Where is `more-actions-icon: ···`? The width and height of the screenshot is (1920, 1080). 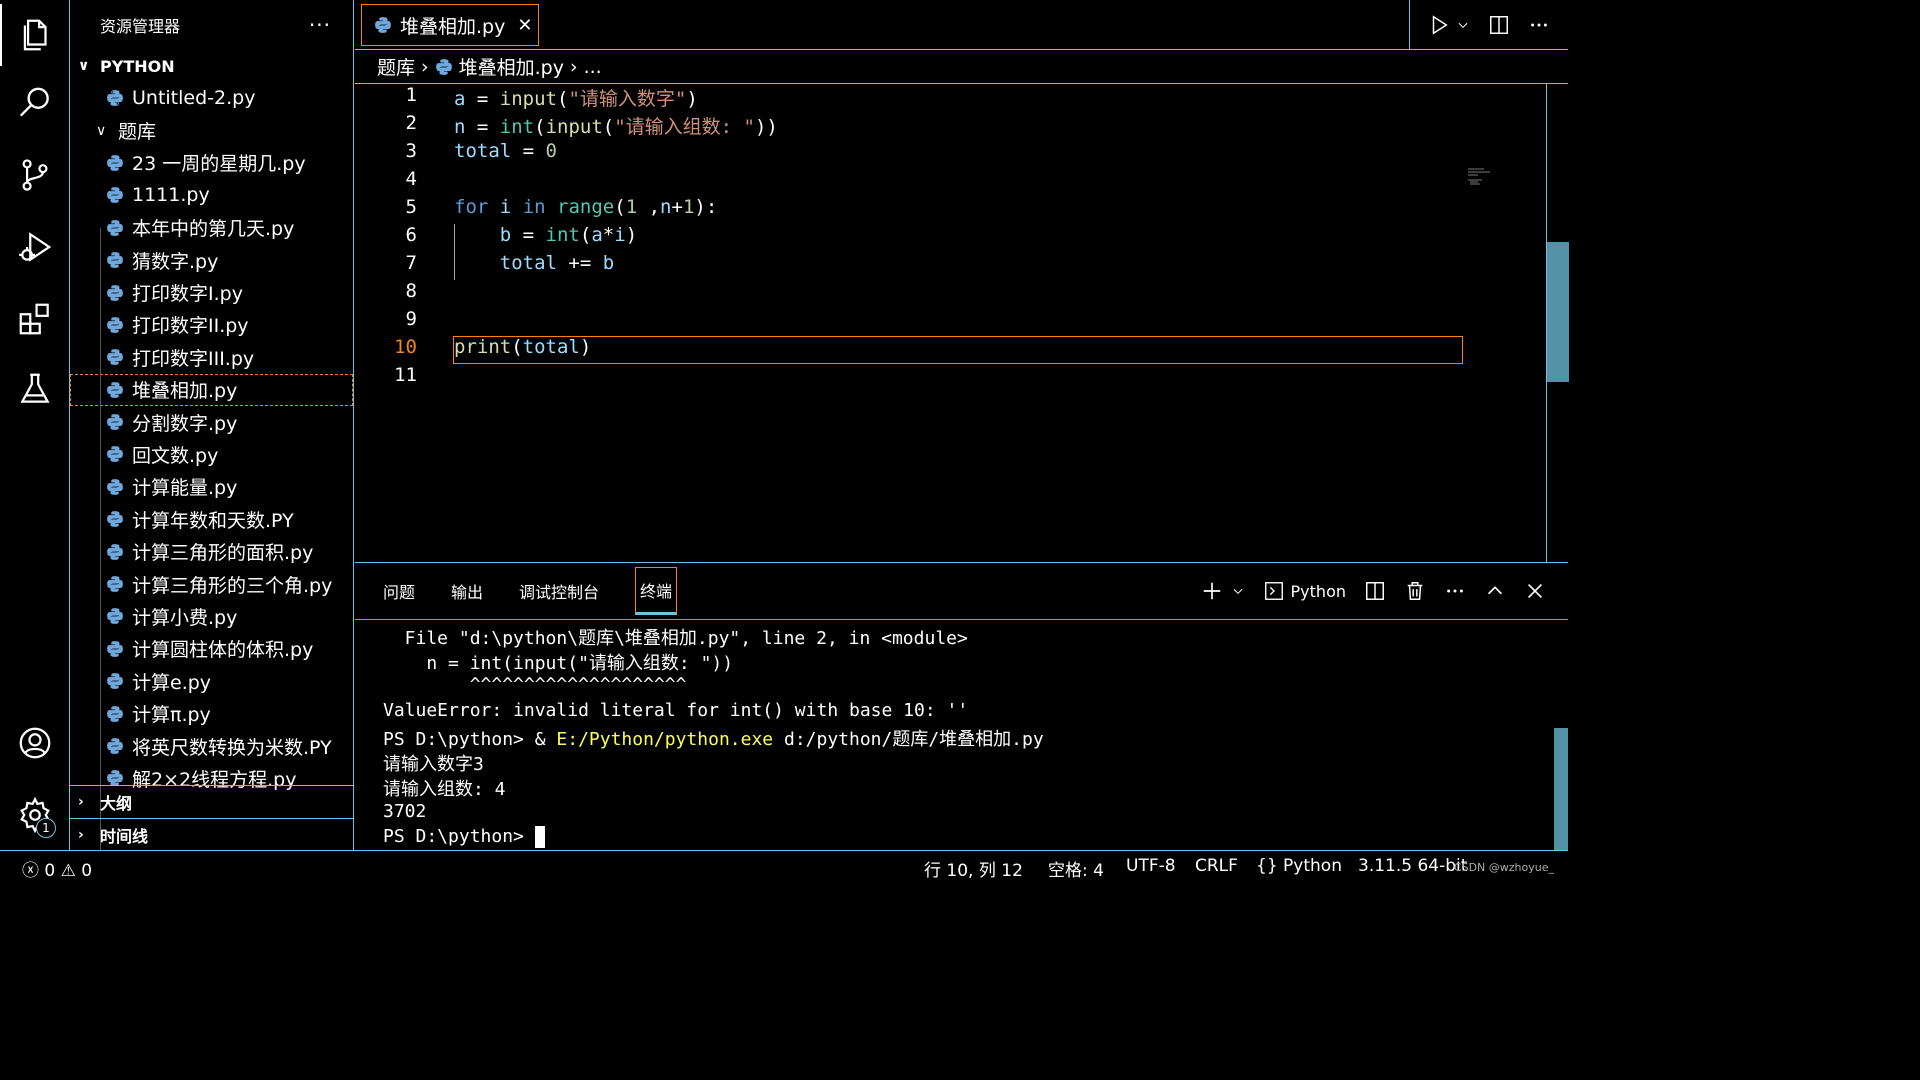
more-actions-icon: ··· is located at coordinates (320, 25).